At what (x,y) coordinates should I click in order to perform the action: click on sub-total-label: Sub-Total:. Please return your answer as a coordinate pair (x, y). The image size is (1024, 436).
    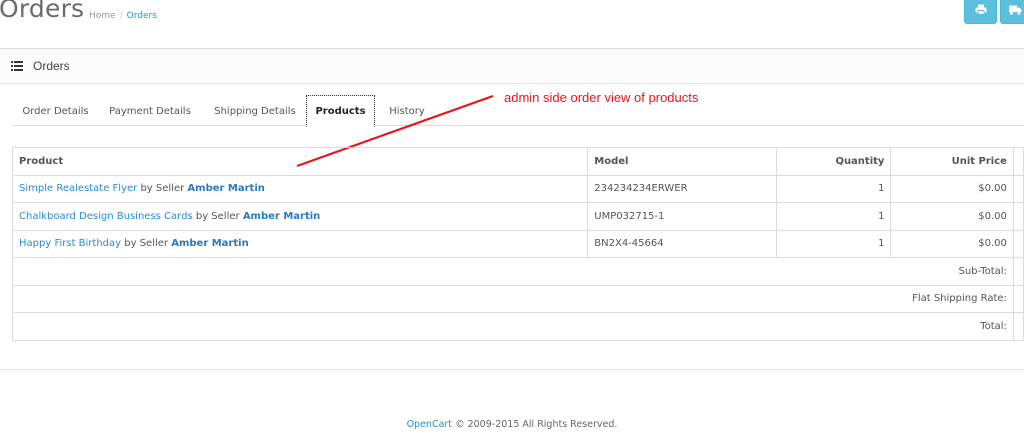
    Looking at the image, I should click on (513, 271).